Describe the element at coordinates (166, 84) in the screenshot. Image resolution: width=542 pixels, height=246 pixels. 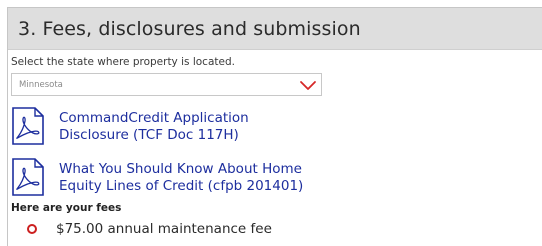
I see `state-select: Minnesota` at that location.